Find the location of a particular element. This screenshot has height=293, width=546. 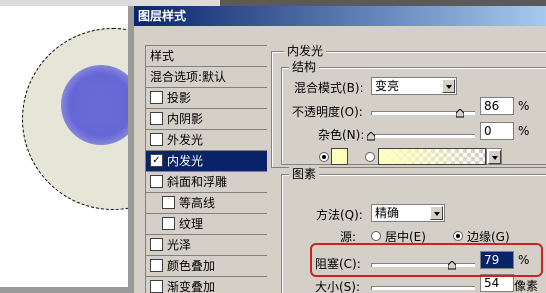

glow-color-swatch is located at coordinates (339, 156).